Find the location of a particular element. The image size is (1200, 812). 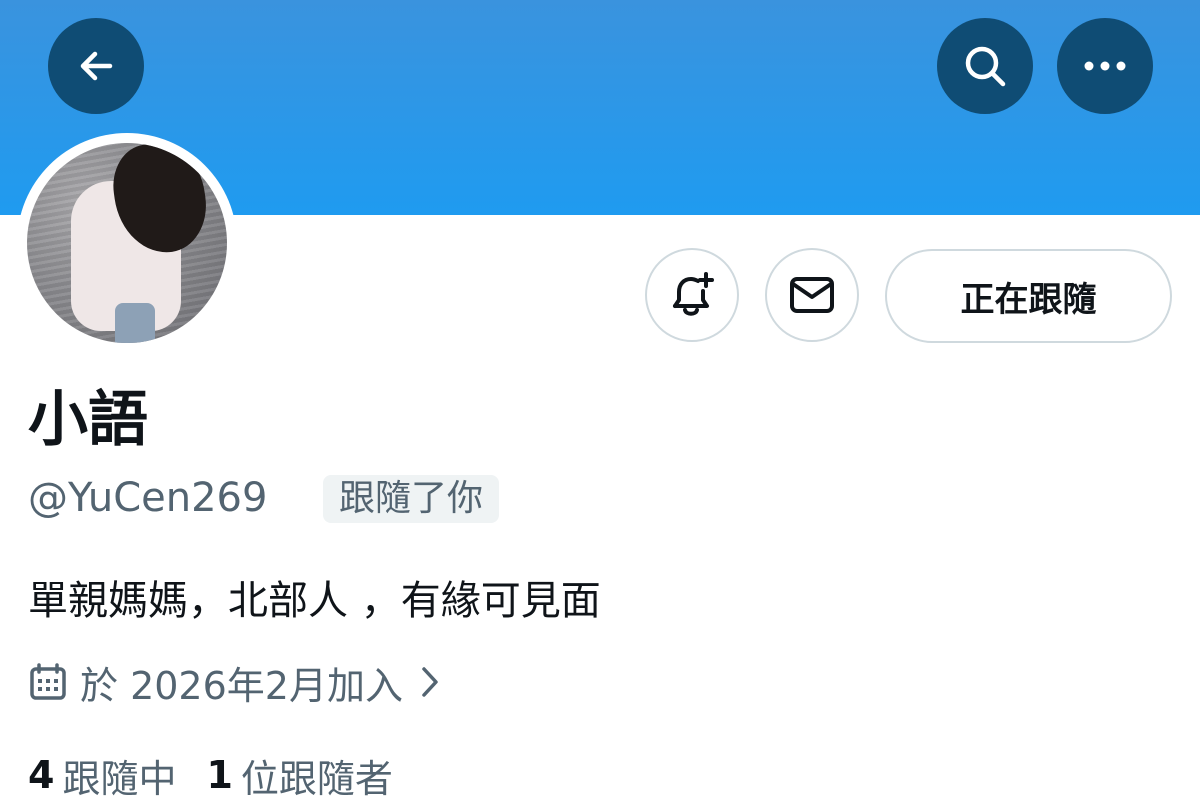

notifications-button is located at coordinates (692, 295).